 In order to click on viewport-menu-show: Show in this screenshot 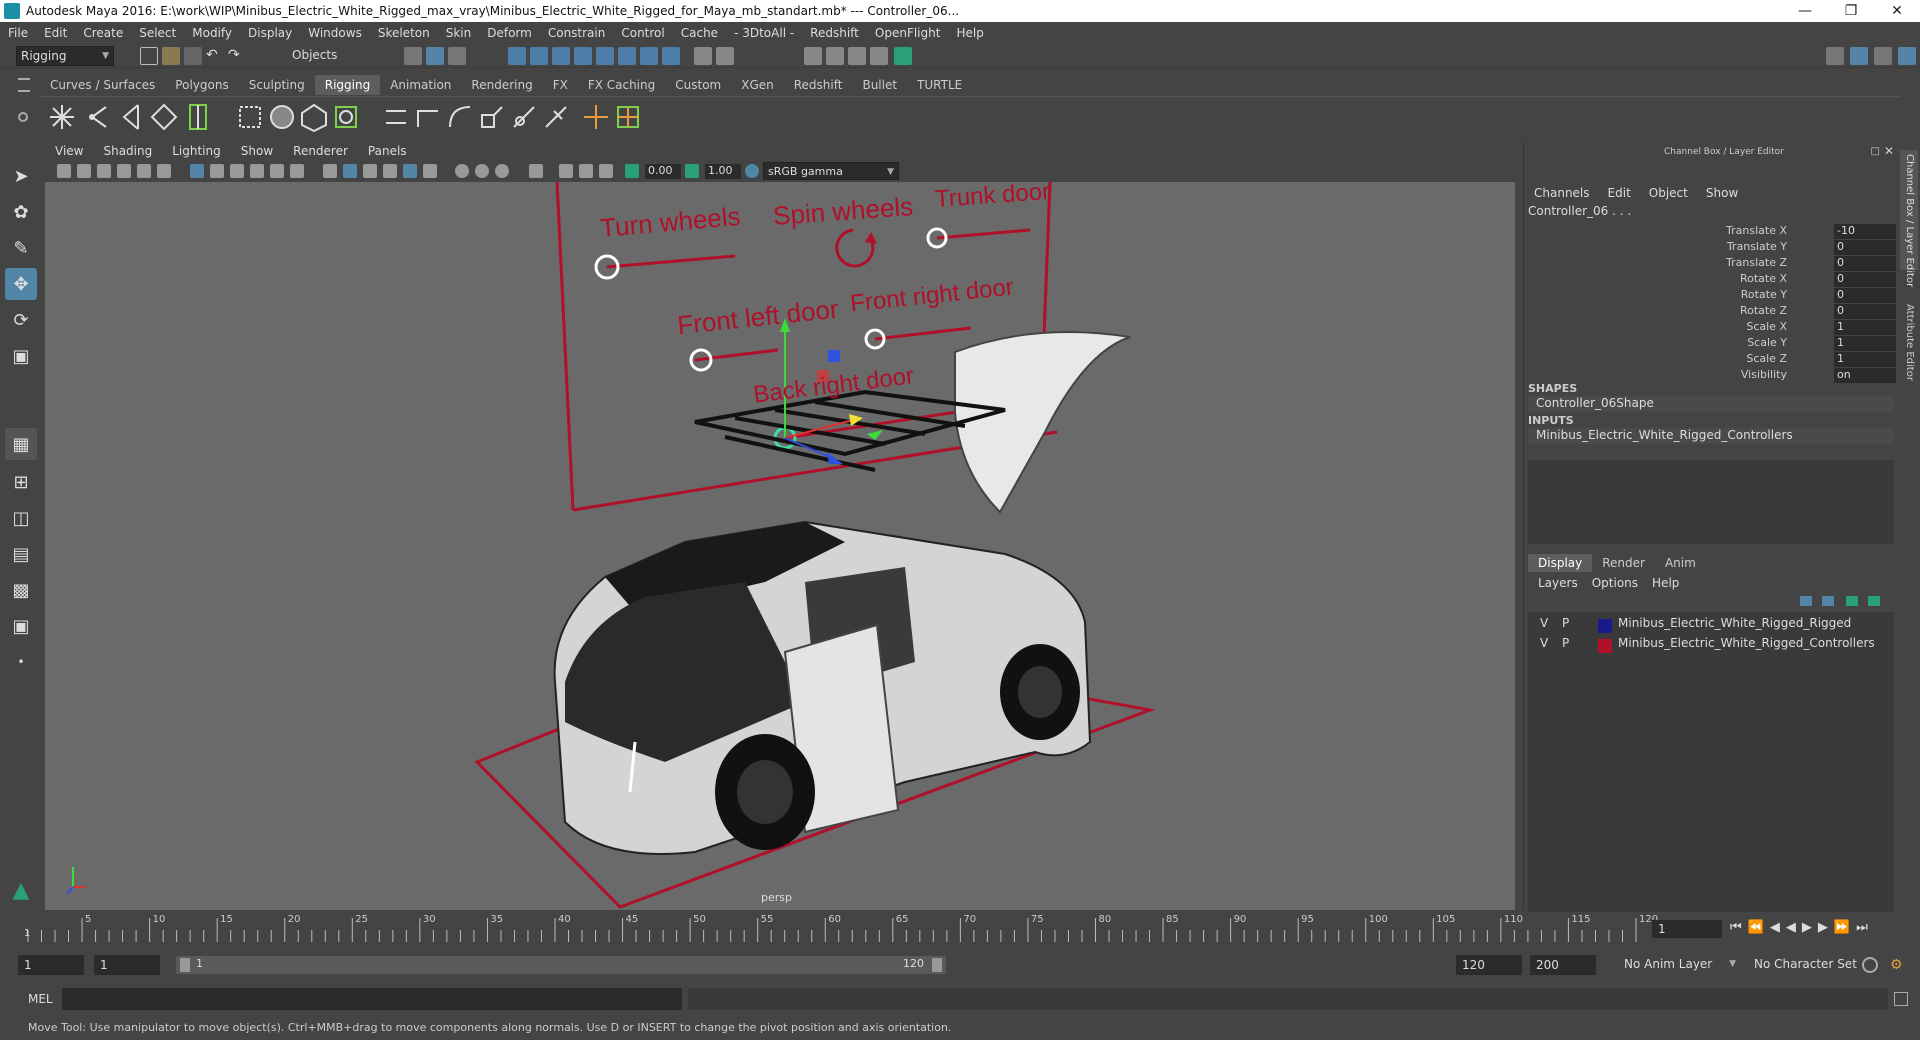, I will do `click(257, 153)`.